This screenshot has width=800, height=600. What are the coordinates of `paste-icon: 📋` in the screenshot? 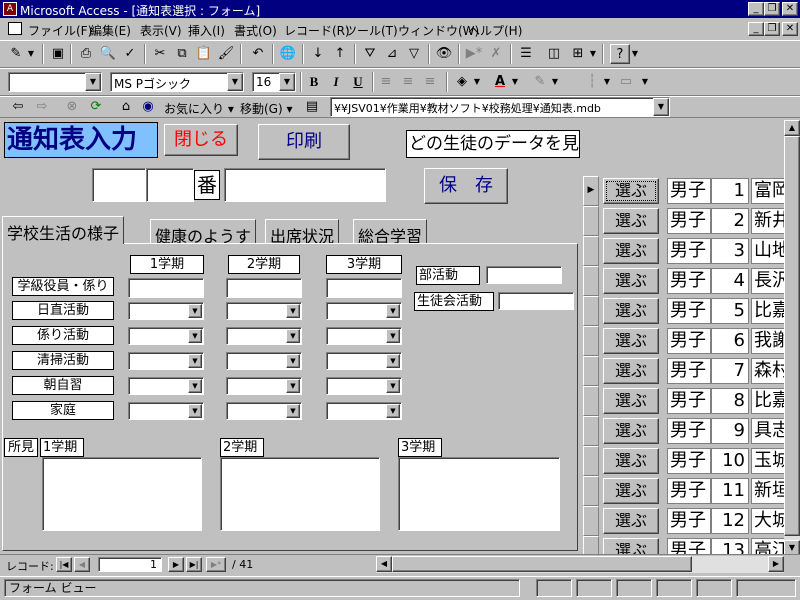 It's located at (204, 54).